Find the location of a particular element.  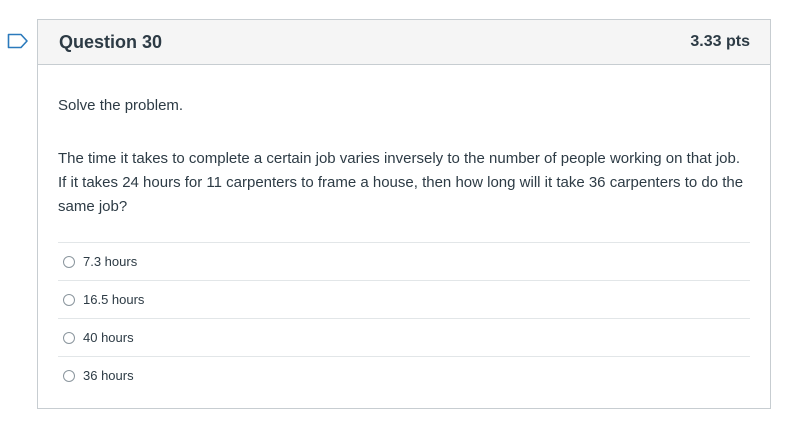

answer-option: 40 hours is located at coordinates (404, 338).